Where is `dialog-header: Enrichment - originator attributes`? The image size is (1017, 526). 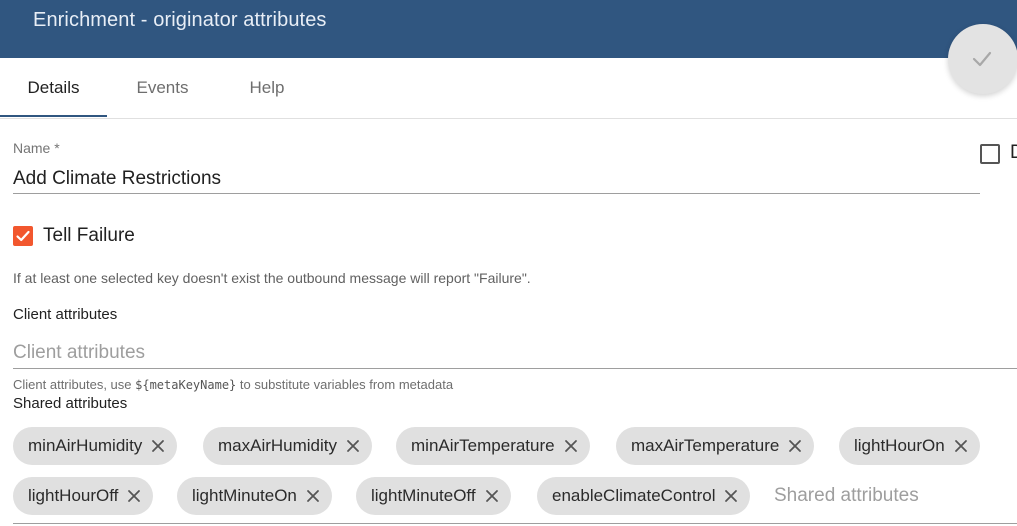
dialog-header: Enrichment - originator attributes is located at coordinates (508, 29).